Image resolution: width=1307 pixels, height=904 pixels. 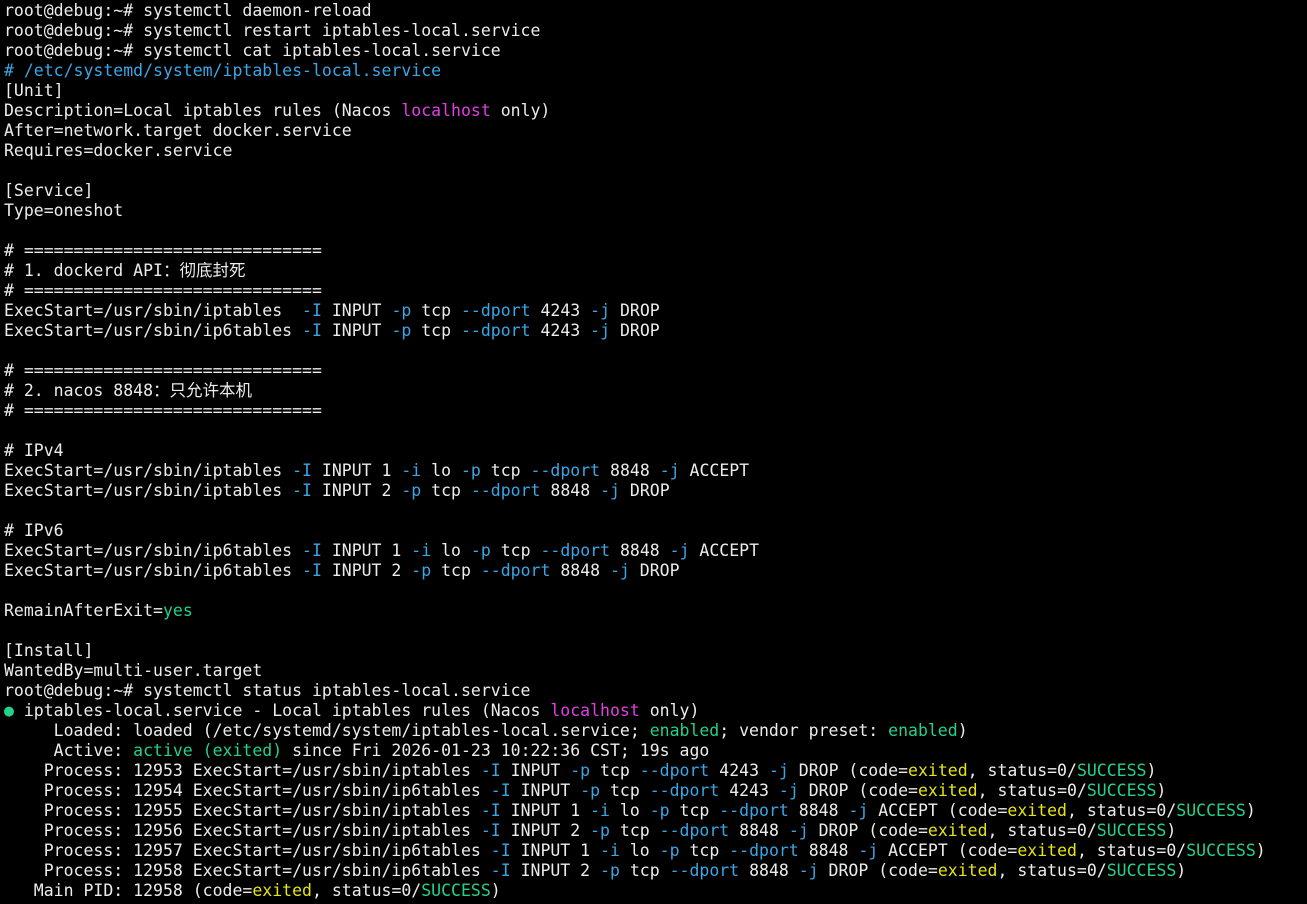 What do you see at coordinates (133, 670) in the screenshot?
I see `terminal-text-segment: WantedBy=multi-user.target` at bounding box center [133, 670].